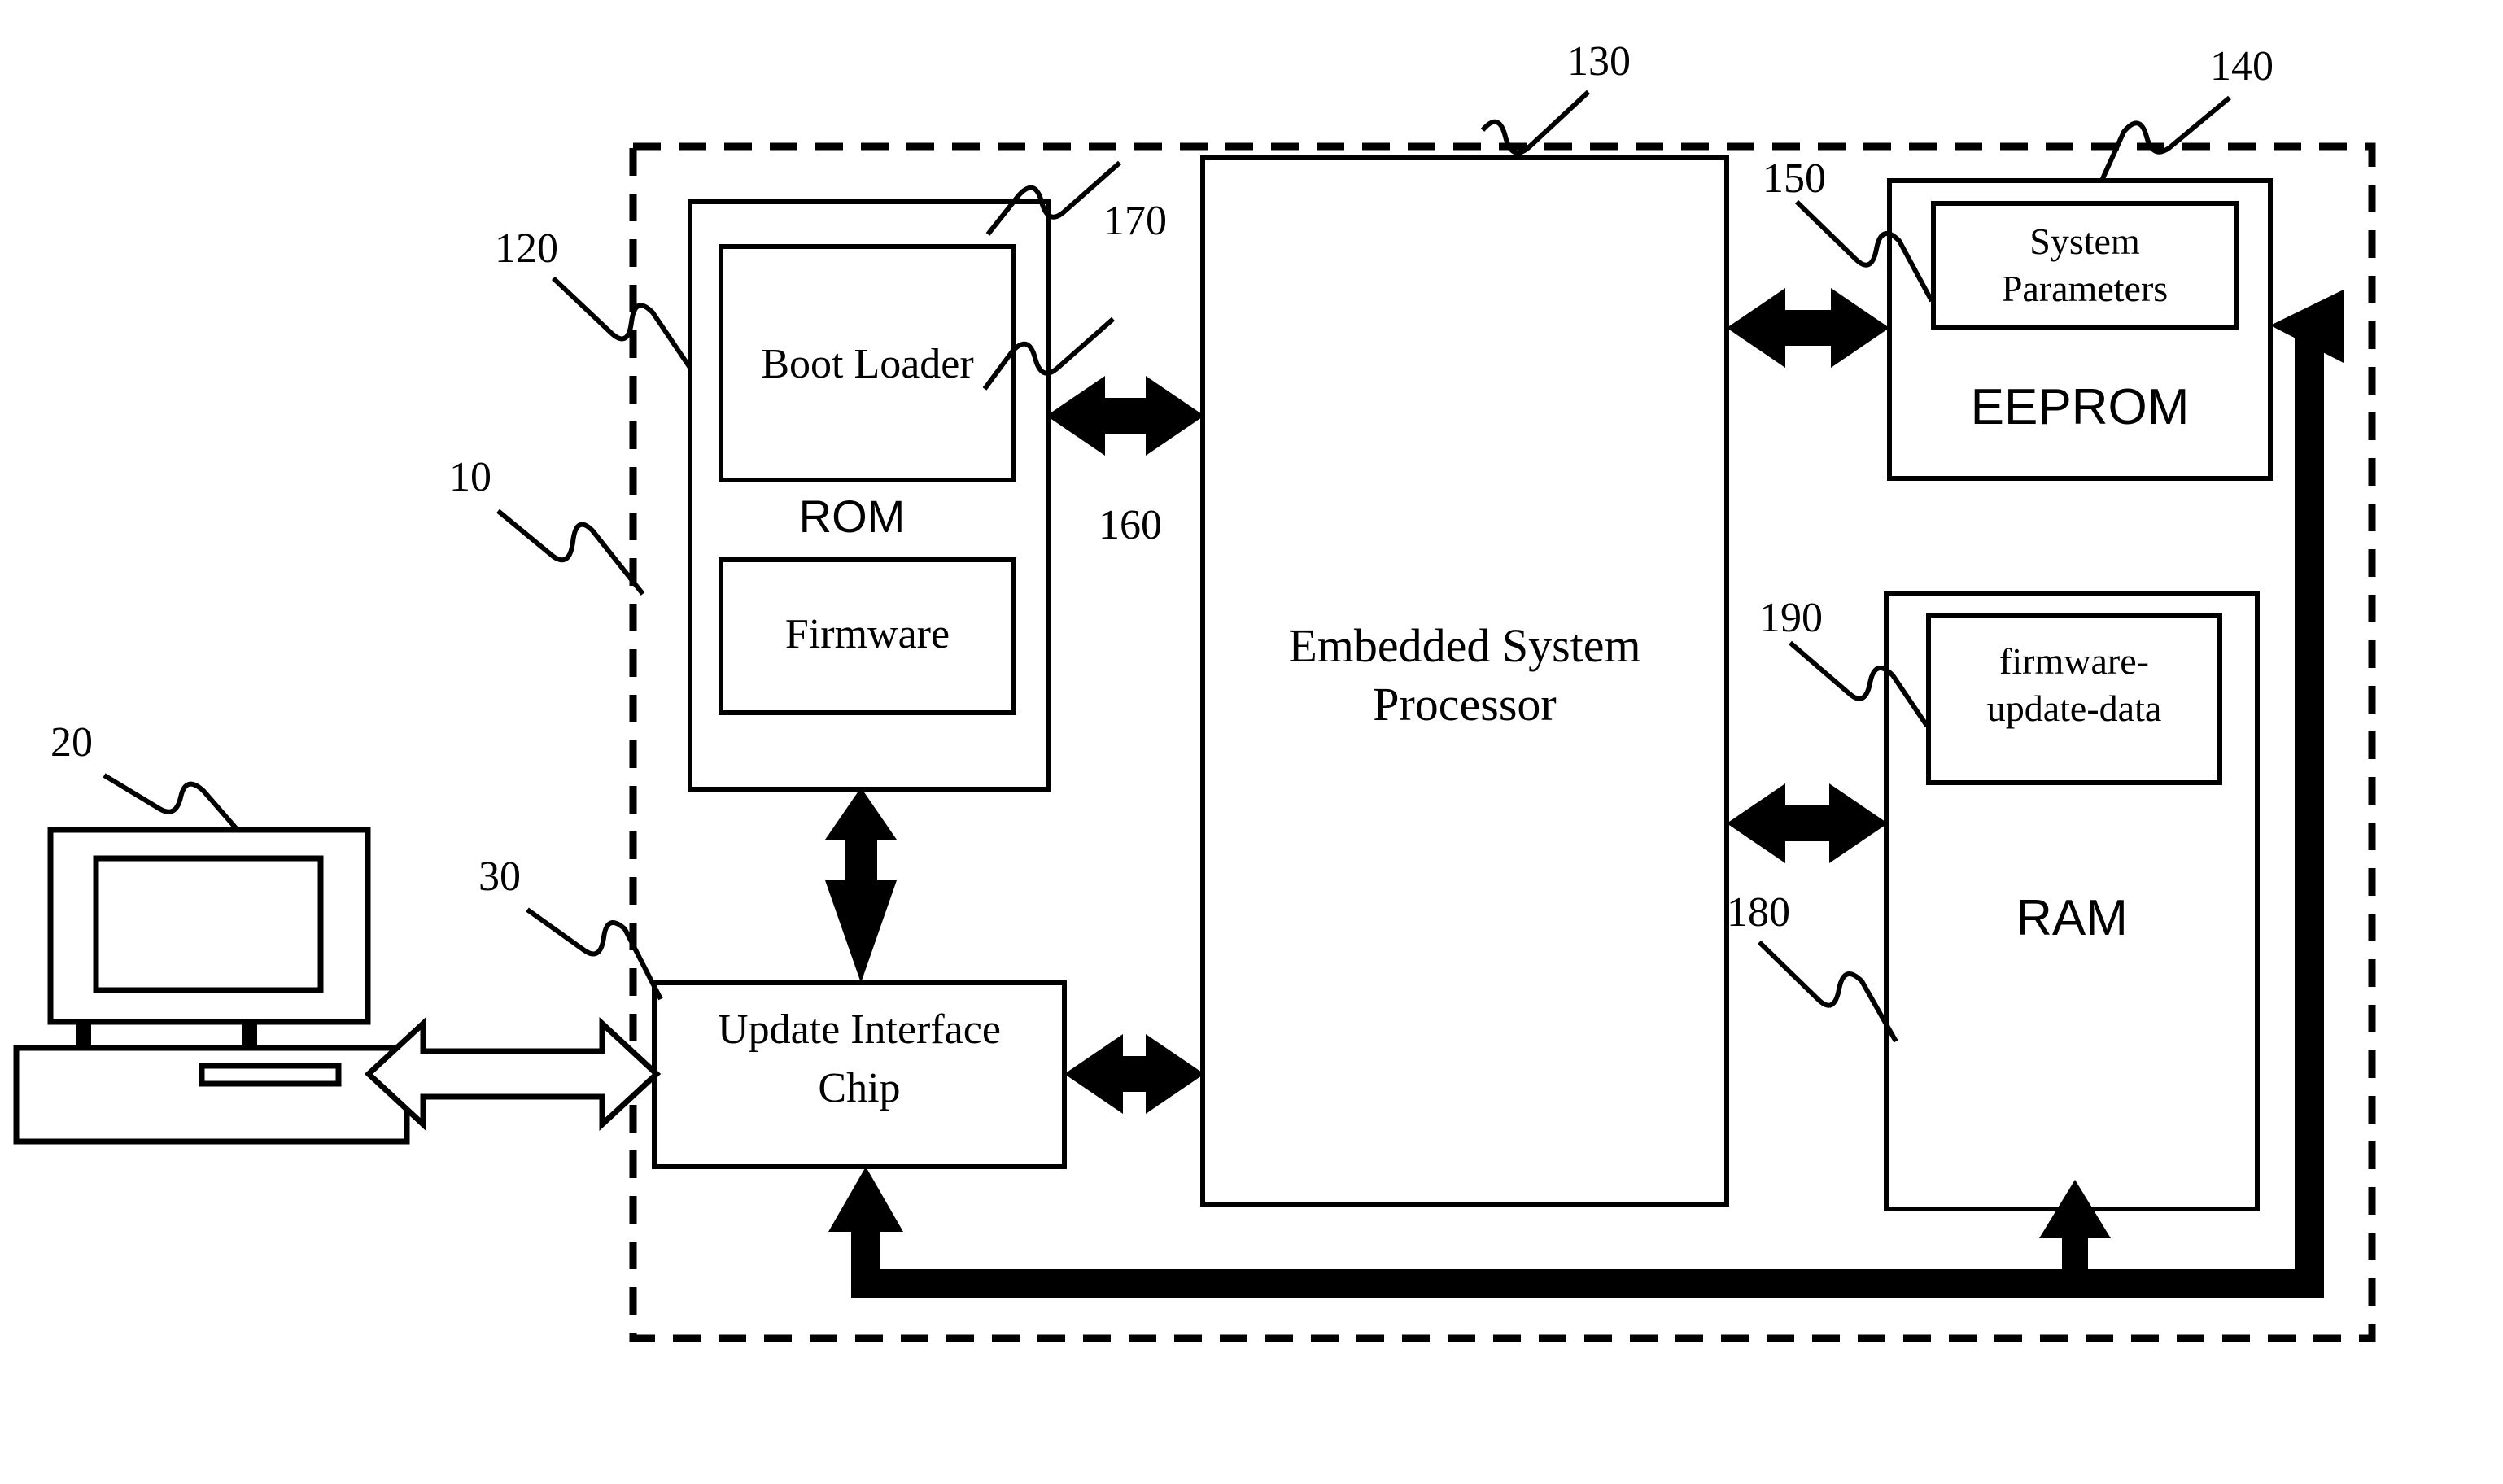 The width and height of the screenshot is (2503, 1484). What do you see at coordinates (1758, 912) in the screenshot?
I see `reference-numeral-180: 180` at bounding box center [1758, 912].